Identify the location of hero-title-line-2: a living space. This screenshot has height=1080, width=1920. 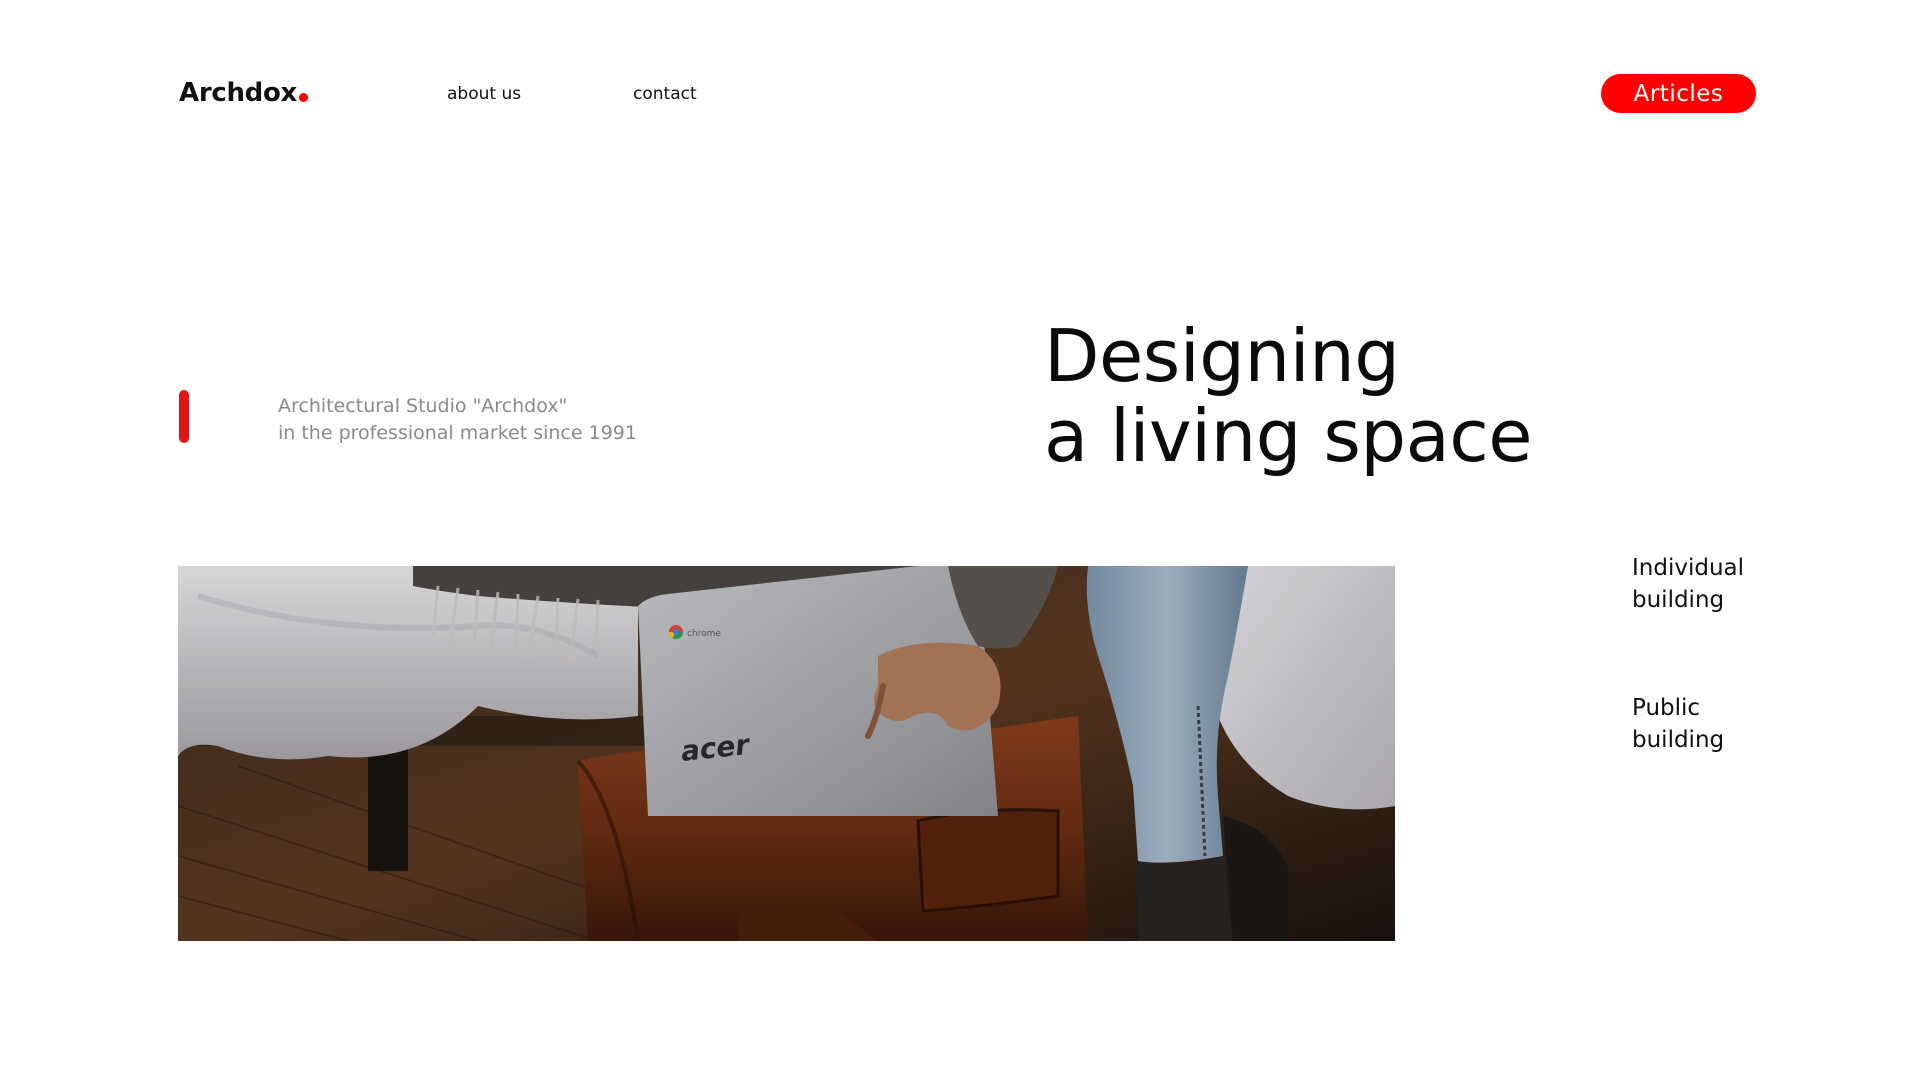
(1288, 436).